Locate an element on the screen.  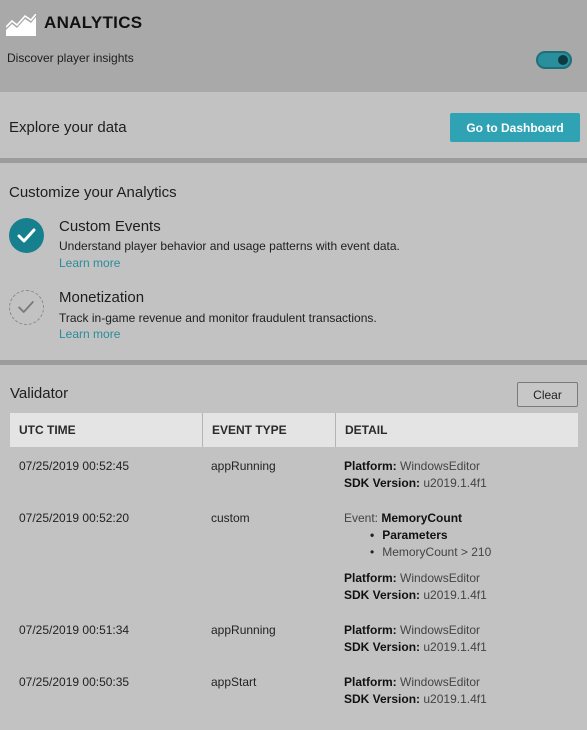
detail-bullet: MemoryCount > 210 is located at coordinates (430, 552).